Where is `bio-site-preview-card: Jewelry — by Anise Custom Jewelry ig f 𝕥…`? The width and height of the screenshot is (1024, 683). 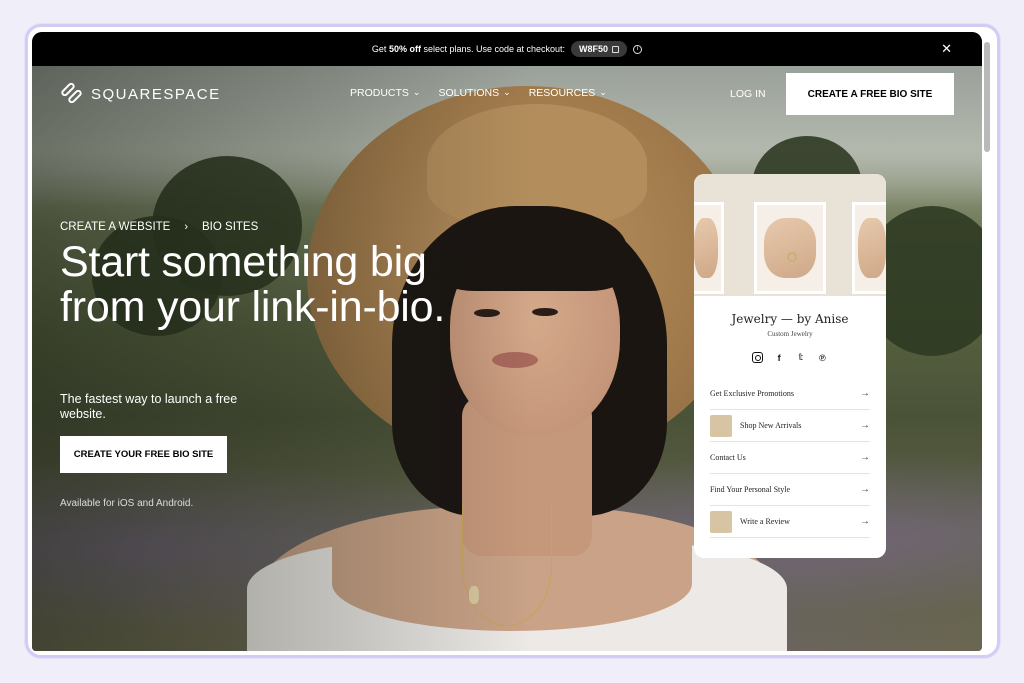
bio-site-preview-card: Jewelry — by Anise Custom Jewelry ig f 𝕥… is located at coordinates (790, 366).